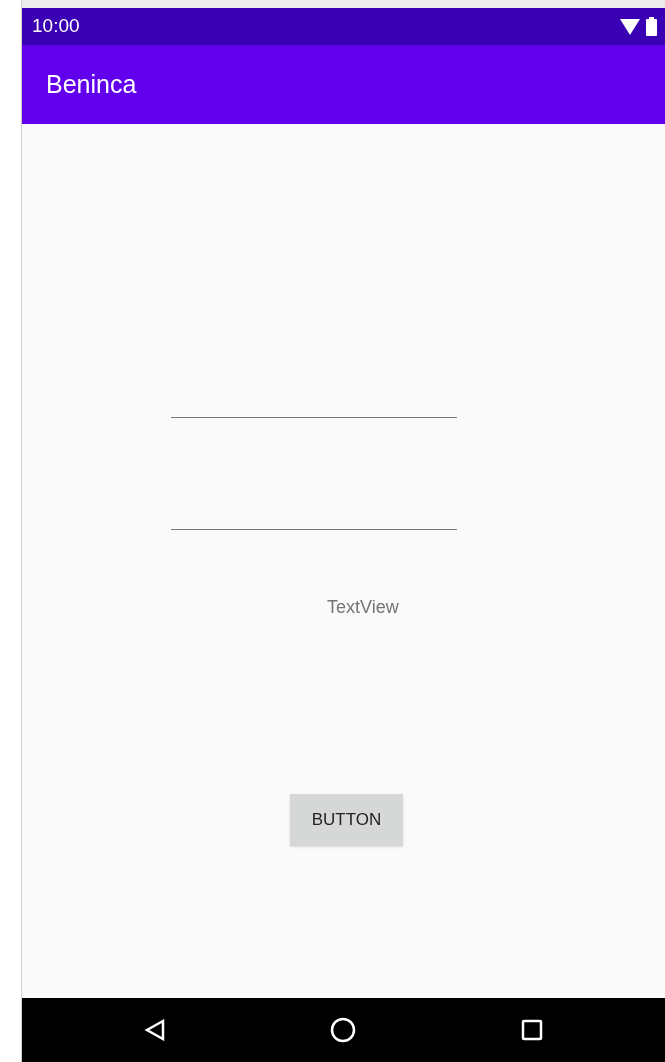 This screenshot has width=665, height=1062. I want to click on text-view: TextView, so click(363, 607).